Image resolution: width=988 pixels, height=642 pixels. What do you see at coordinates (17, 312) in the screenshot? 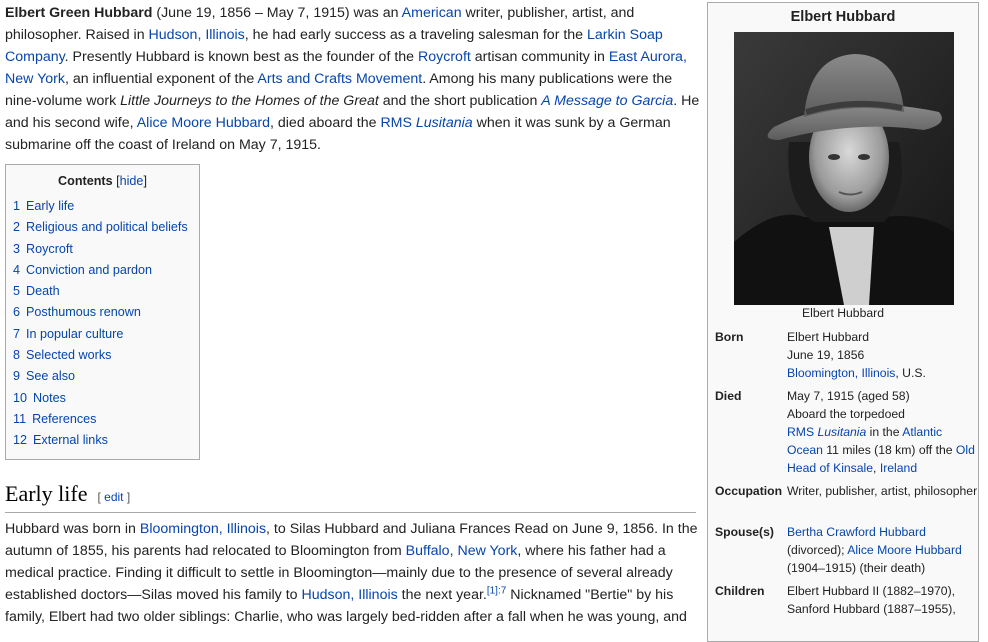
I see `toc-item-number: 6` at bounding box center [17, 312].